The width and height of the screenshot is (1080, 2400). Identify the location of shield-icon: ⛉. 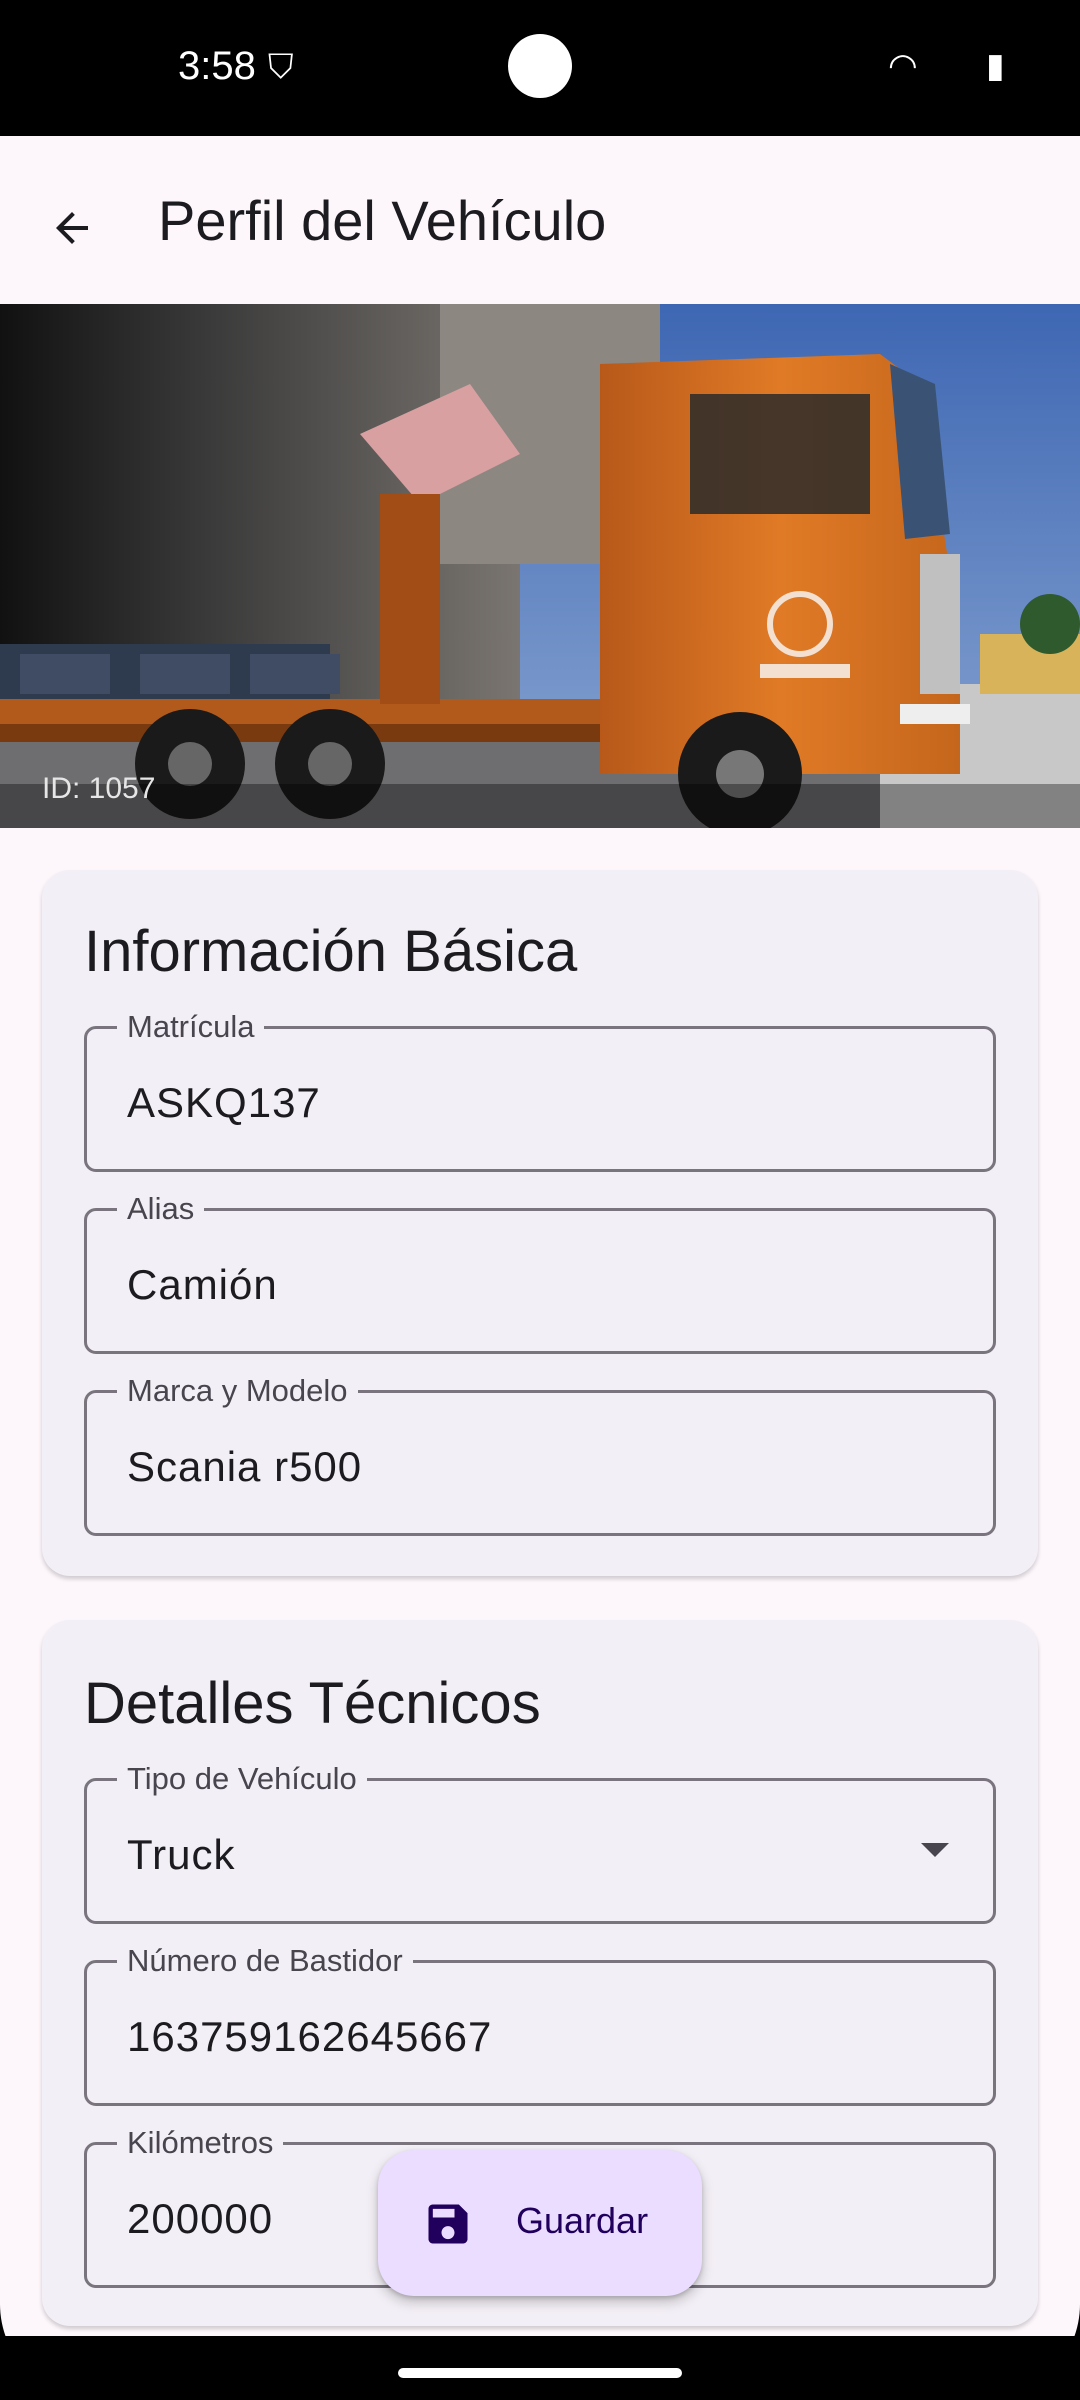
(281, 67).